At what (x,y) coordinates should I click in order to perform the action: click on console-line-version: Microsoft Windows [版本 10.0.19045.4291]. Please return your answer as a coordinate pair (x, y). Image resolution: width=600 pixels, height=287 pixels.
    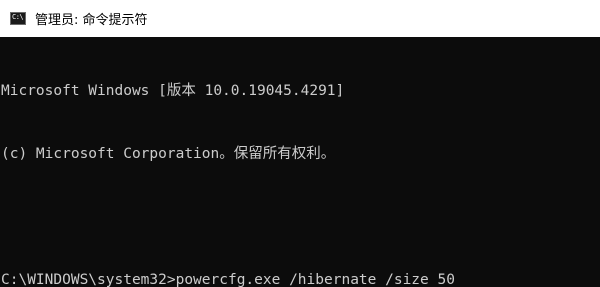
    Looking at the image, I should click on (173, 91).